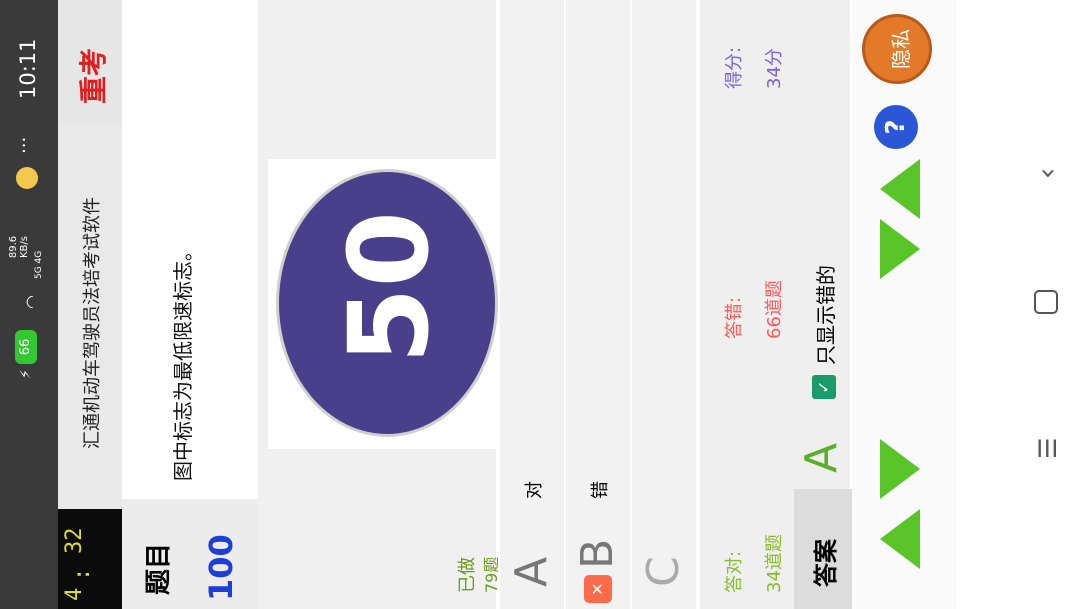 The height and width of the screenshot is (609, 1080). What do you see at coordinates (663, 571) in the screenshot?
I see `option-c-letter: C` at bounding box center [663, 571].